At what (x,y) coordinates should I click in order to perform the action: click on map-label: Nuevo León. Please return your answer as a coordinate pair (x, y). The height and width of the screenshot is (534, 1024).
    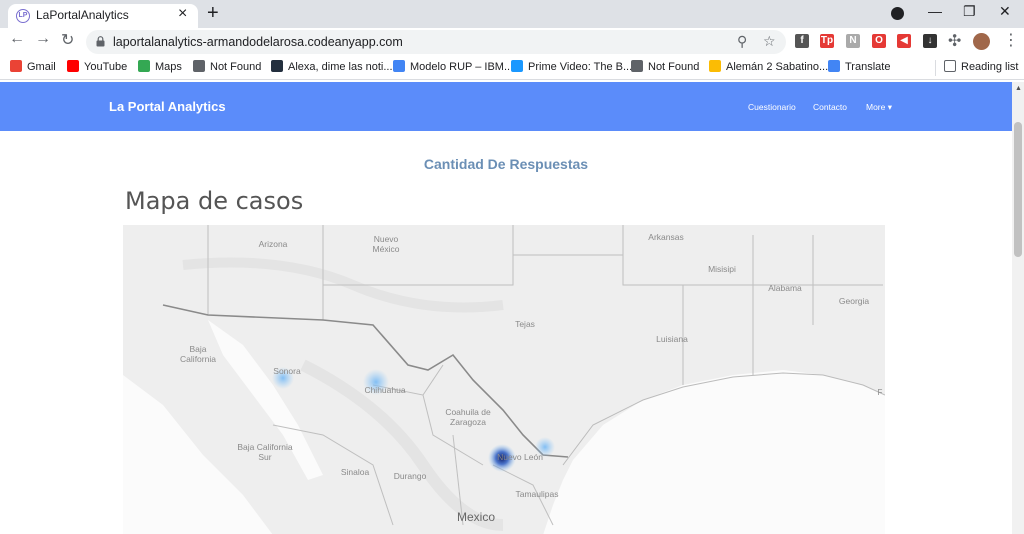
    Looking at the image, I should click on (520, 457).